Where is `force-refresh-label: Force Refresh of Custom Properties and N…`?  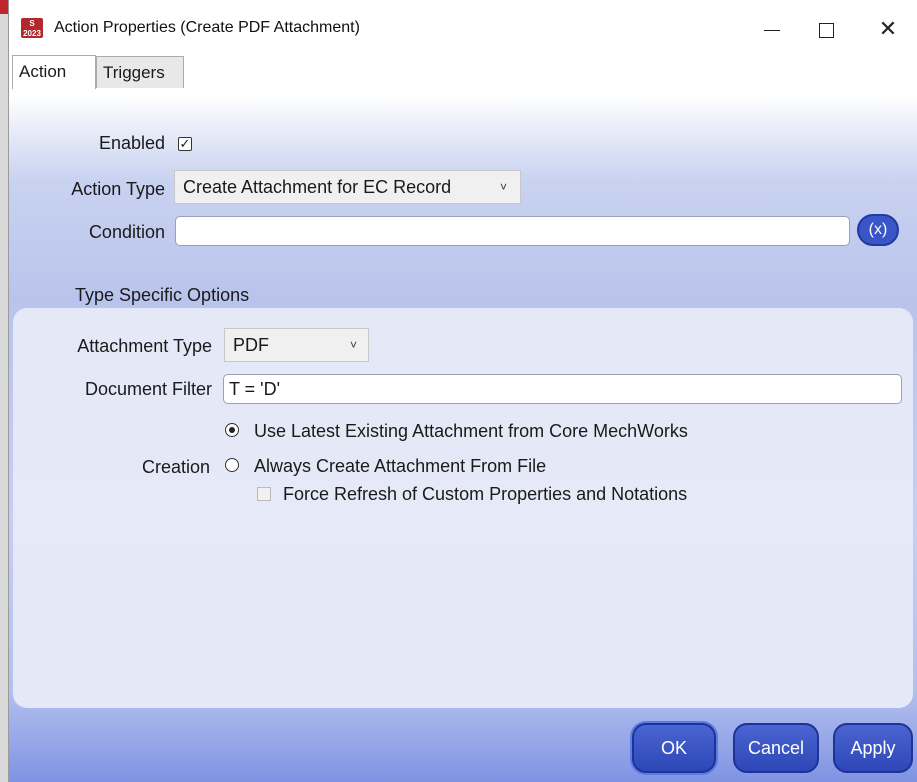 force-refresh-label: Force Refresh of Custom Properties and N… is located at coordinates (485, 494).